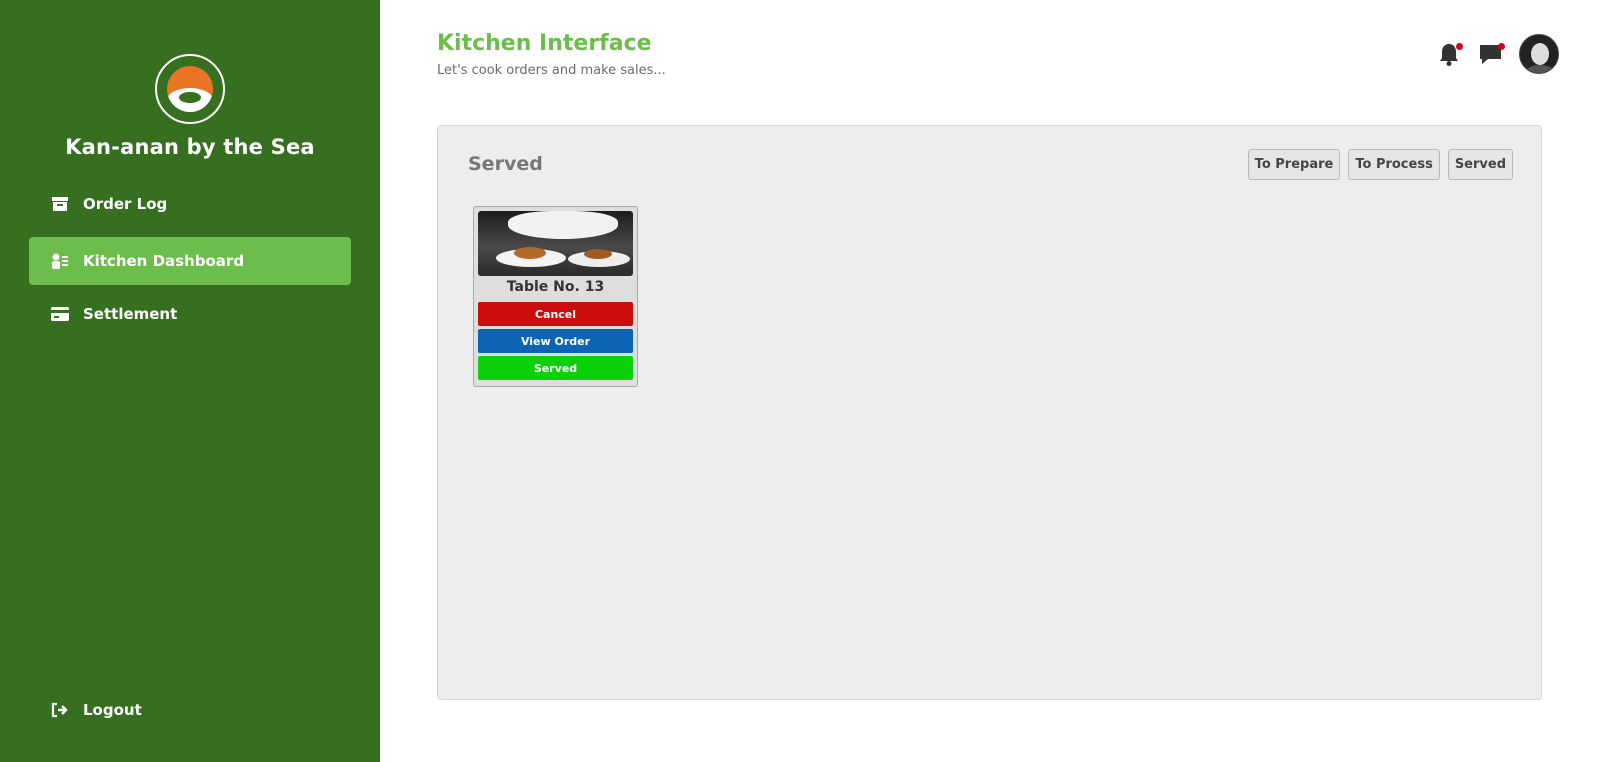 The image size is (1599, 762). Describe the element at coordinates (1394, 164) in the screenshot. I see `filter-to-process-button: To Process` at that location.